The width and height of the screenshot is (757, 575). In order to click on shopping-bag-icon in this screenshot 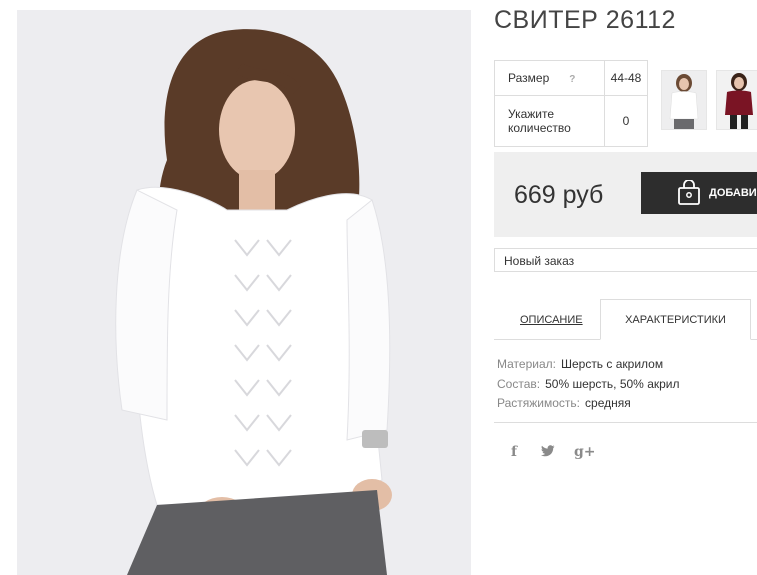, I will do `click(689, 193)`.